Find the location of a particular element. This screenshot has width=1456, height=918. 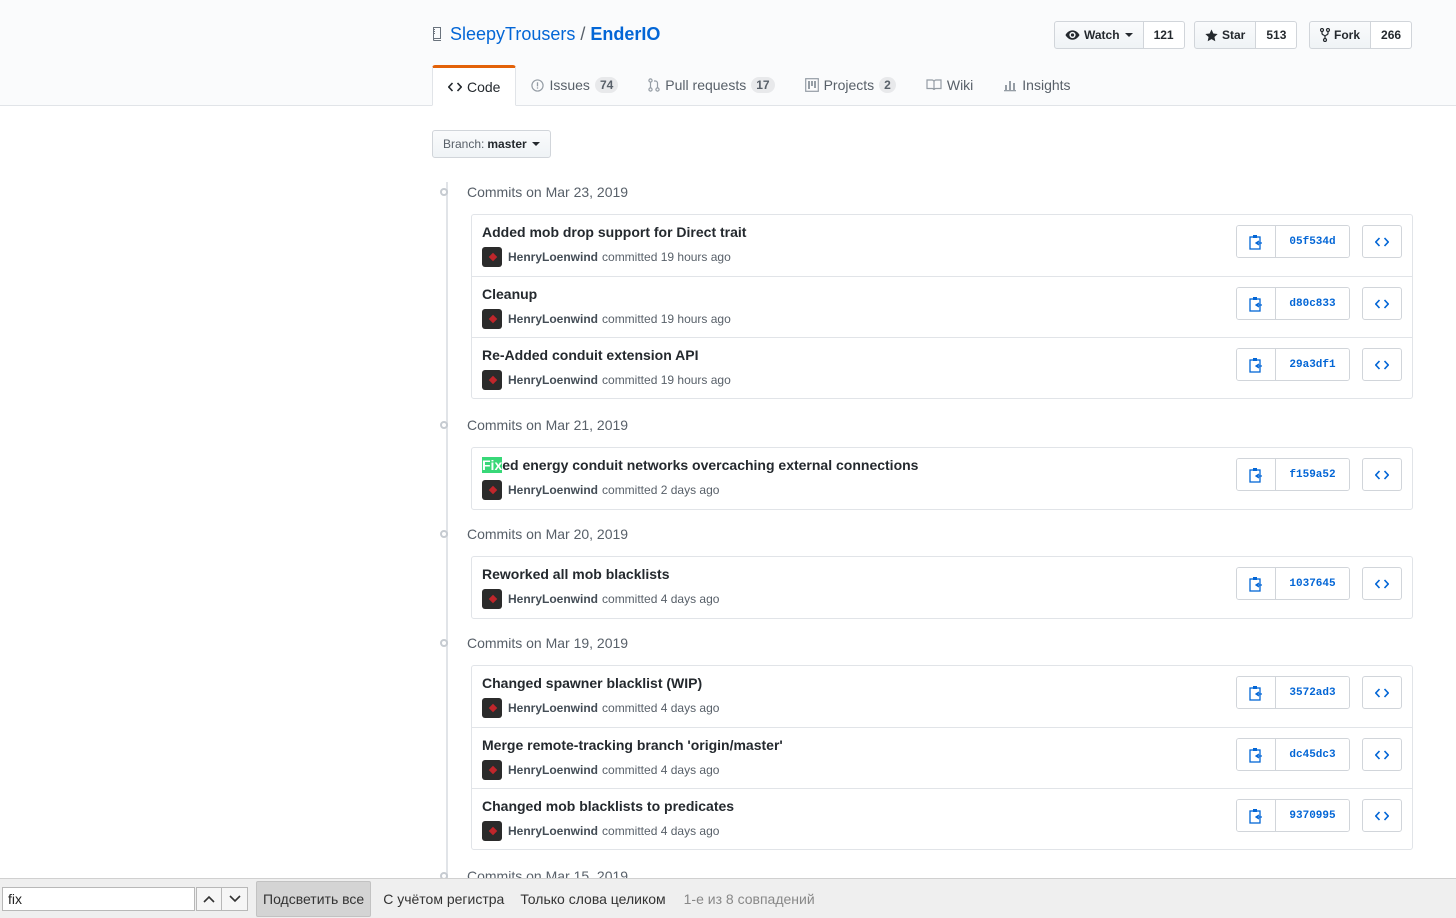

repo-title: SleepyTrousers / EnderIO is located at coordinates (546, 34).